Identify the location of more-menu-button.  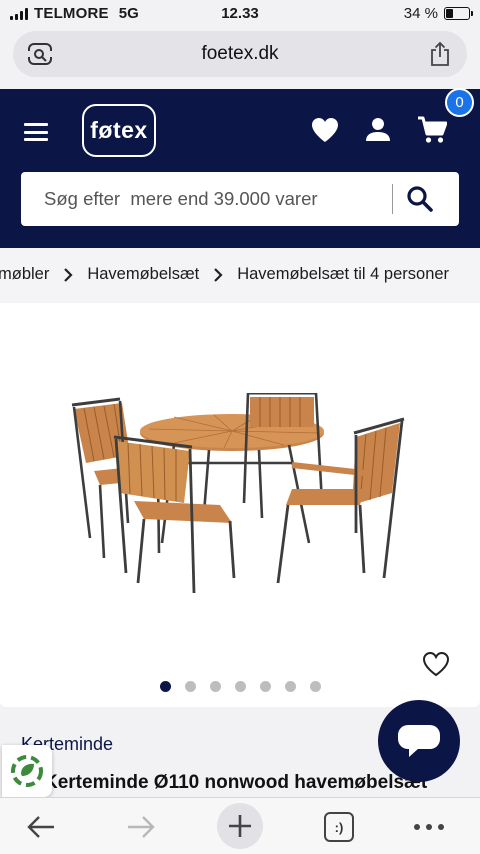
(429, 827).